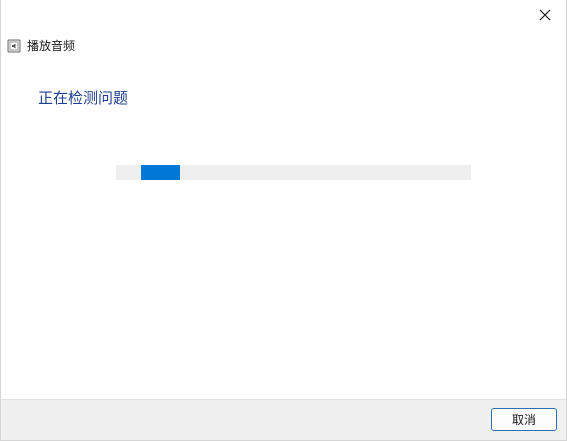 The width and height of the screenshot is (567, 441). Describe the element at coordinates (293, 172) in the screenshot. I see `progress-bar` at that location.